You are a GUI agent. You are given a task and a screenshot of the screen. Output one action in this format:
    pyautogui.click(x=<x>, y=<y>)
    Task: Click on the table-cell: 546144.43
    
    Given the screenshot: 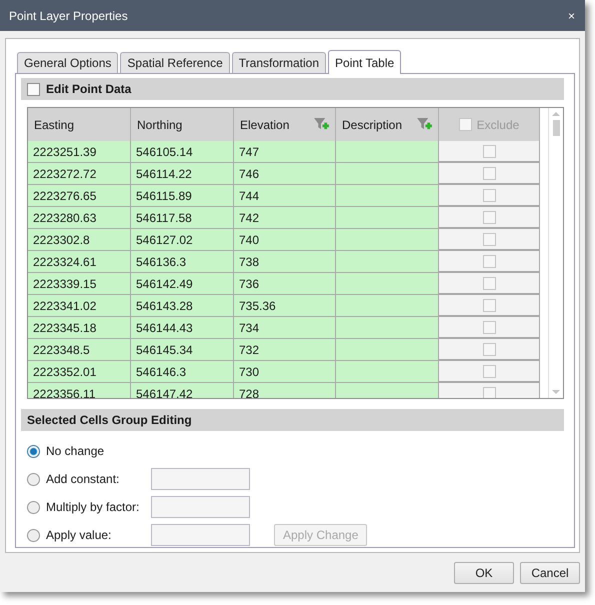 What is the action you would take?
    pyautogui.click(x=182, y=328)
    